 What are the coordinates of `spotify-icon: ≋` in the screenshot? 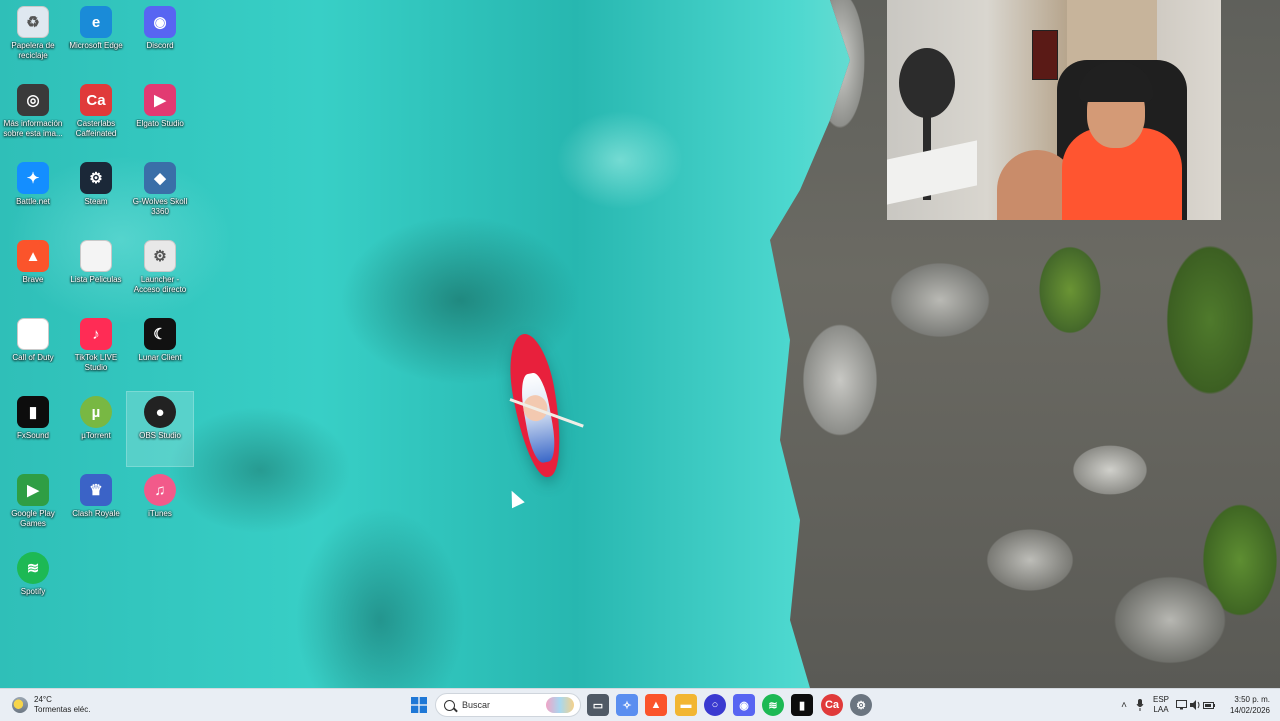 It's located at (33, 568).